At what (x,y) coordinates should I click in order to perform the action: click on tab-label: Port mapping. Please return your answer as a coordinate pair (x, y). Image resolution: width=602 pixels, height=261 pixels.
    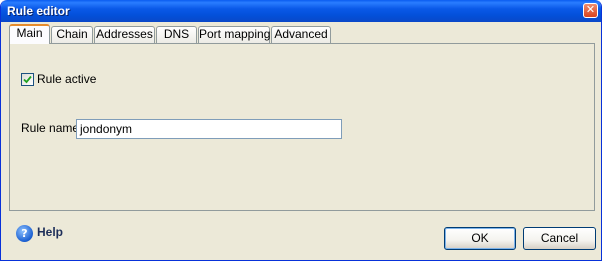
    Looking at the image, I should click on (235, 34).